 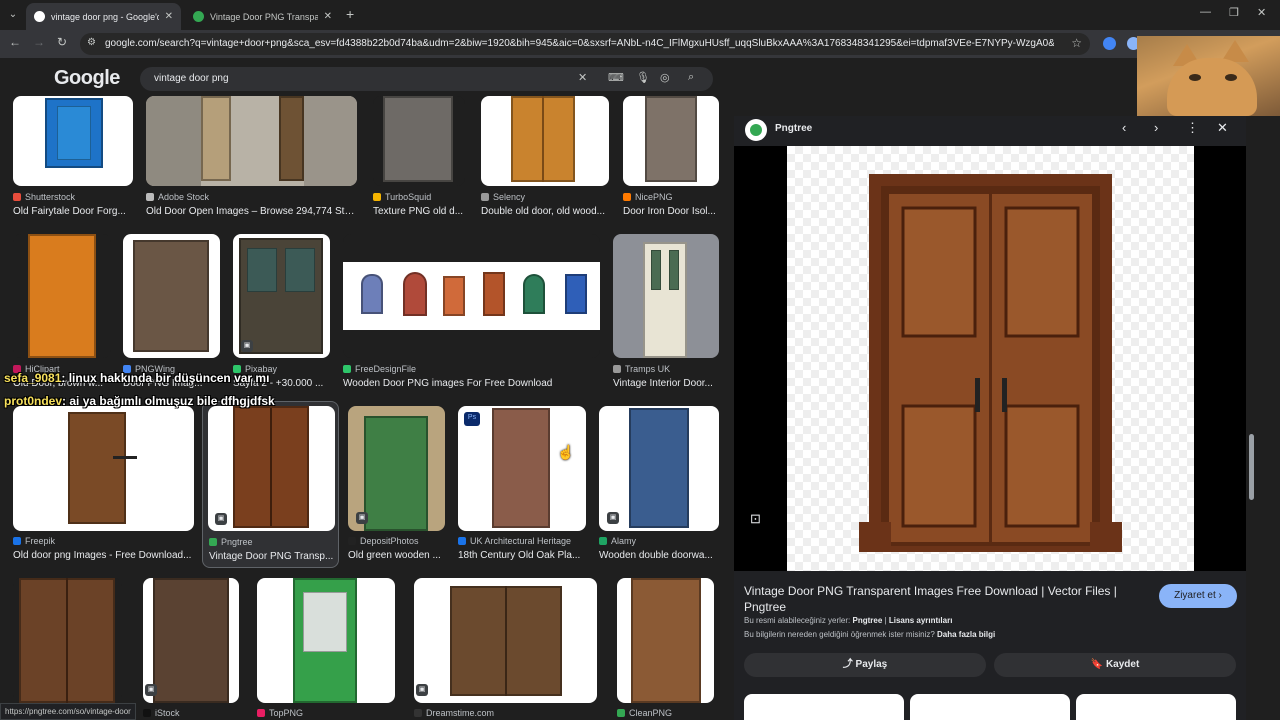 What do you see at coordinates (847, 664) in the screenshot?
I see `share-icon: ⤴` at bounding box center [847, 664].